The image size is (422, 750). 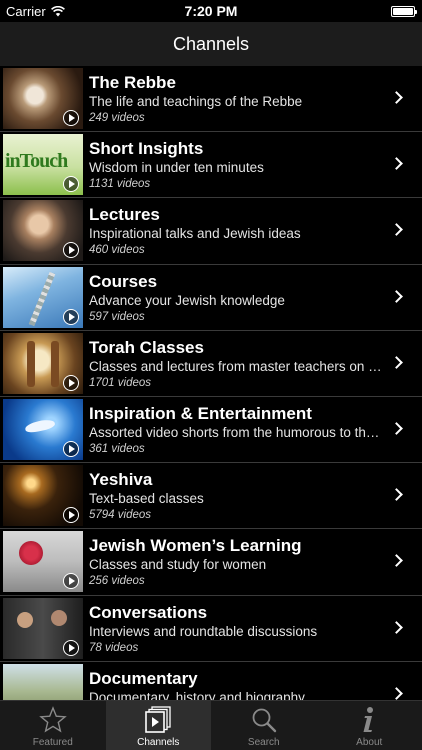 What do you see at coordinates (132, 82) in the screenshot?
I see `channel-title: The Rebbe` at bounding box center [132, 82].